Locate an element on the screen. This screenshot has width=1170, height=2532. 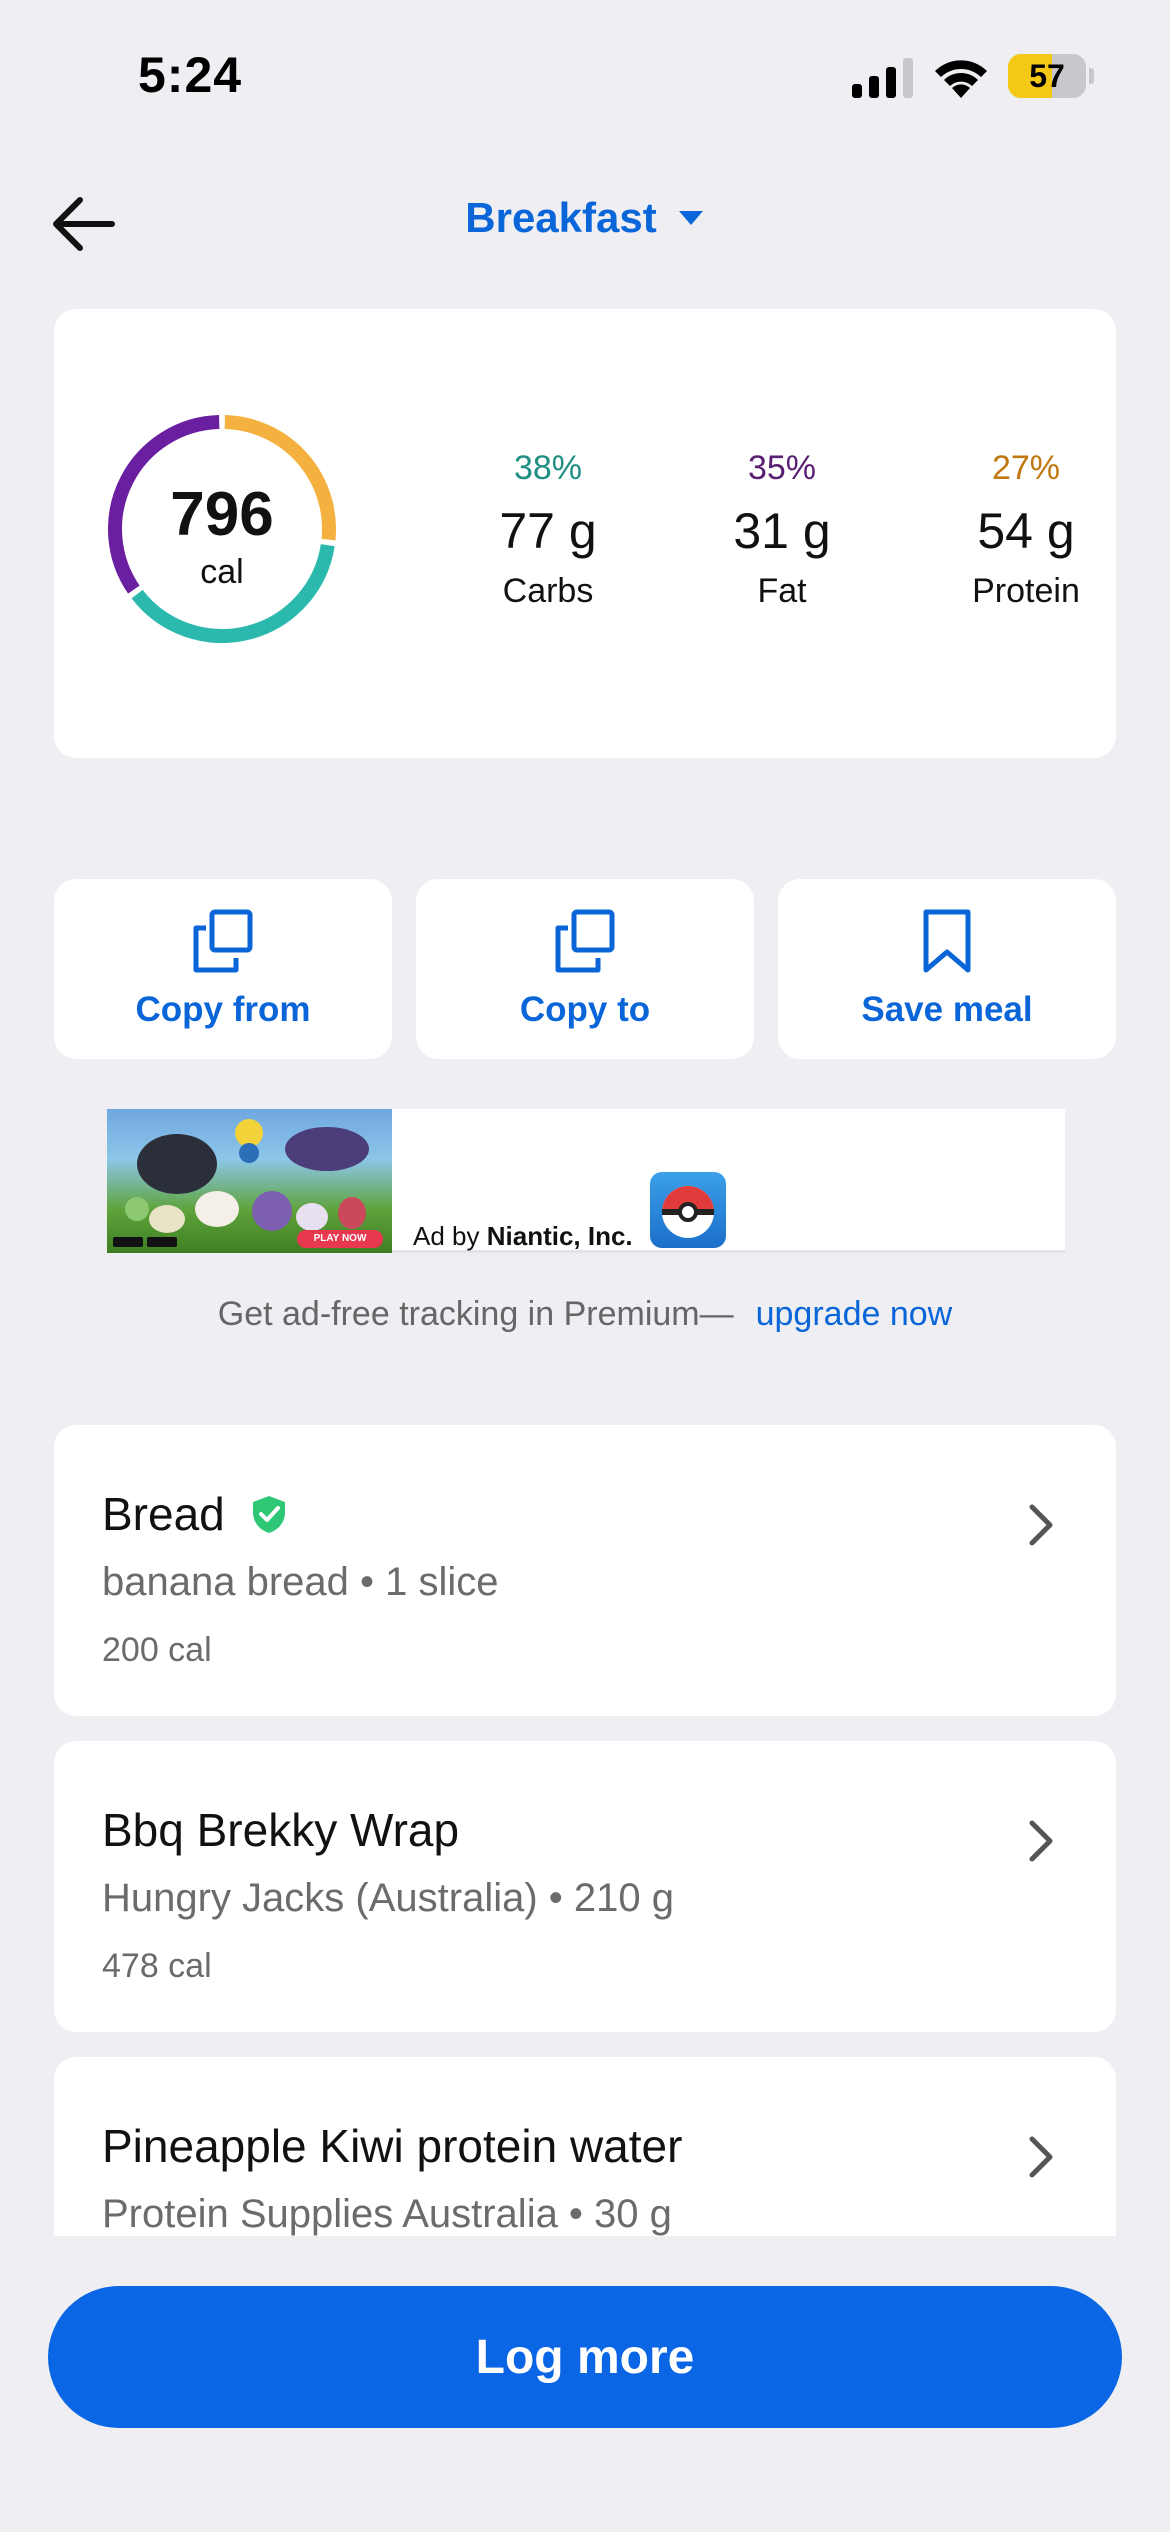
food-name-row: Pineapple Kiwi protein water is located at coordinates (392, 2146).